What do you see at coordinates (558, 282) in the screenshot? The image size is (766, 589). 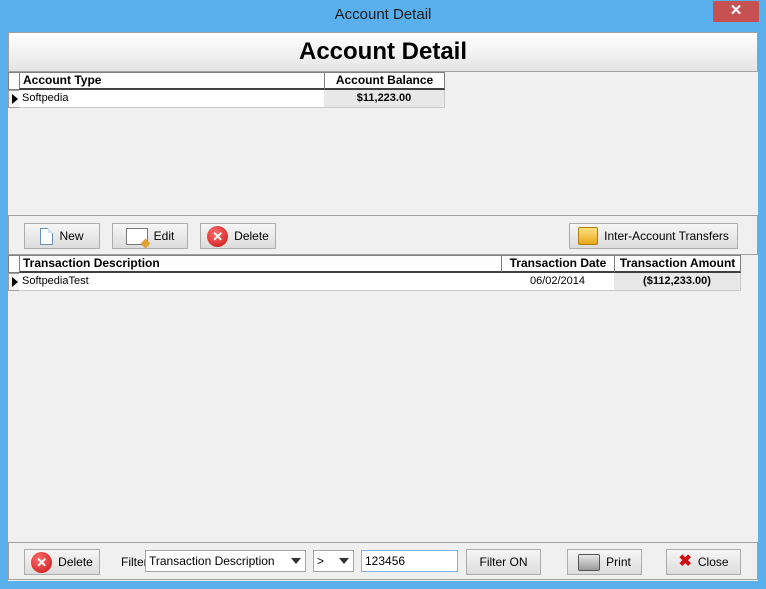 I see `table-row-date: 06/02/2014` at bounding box center [558, 282].